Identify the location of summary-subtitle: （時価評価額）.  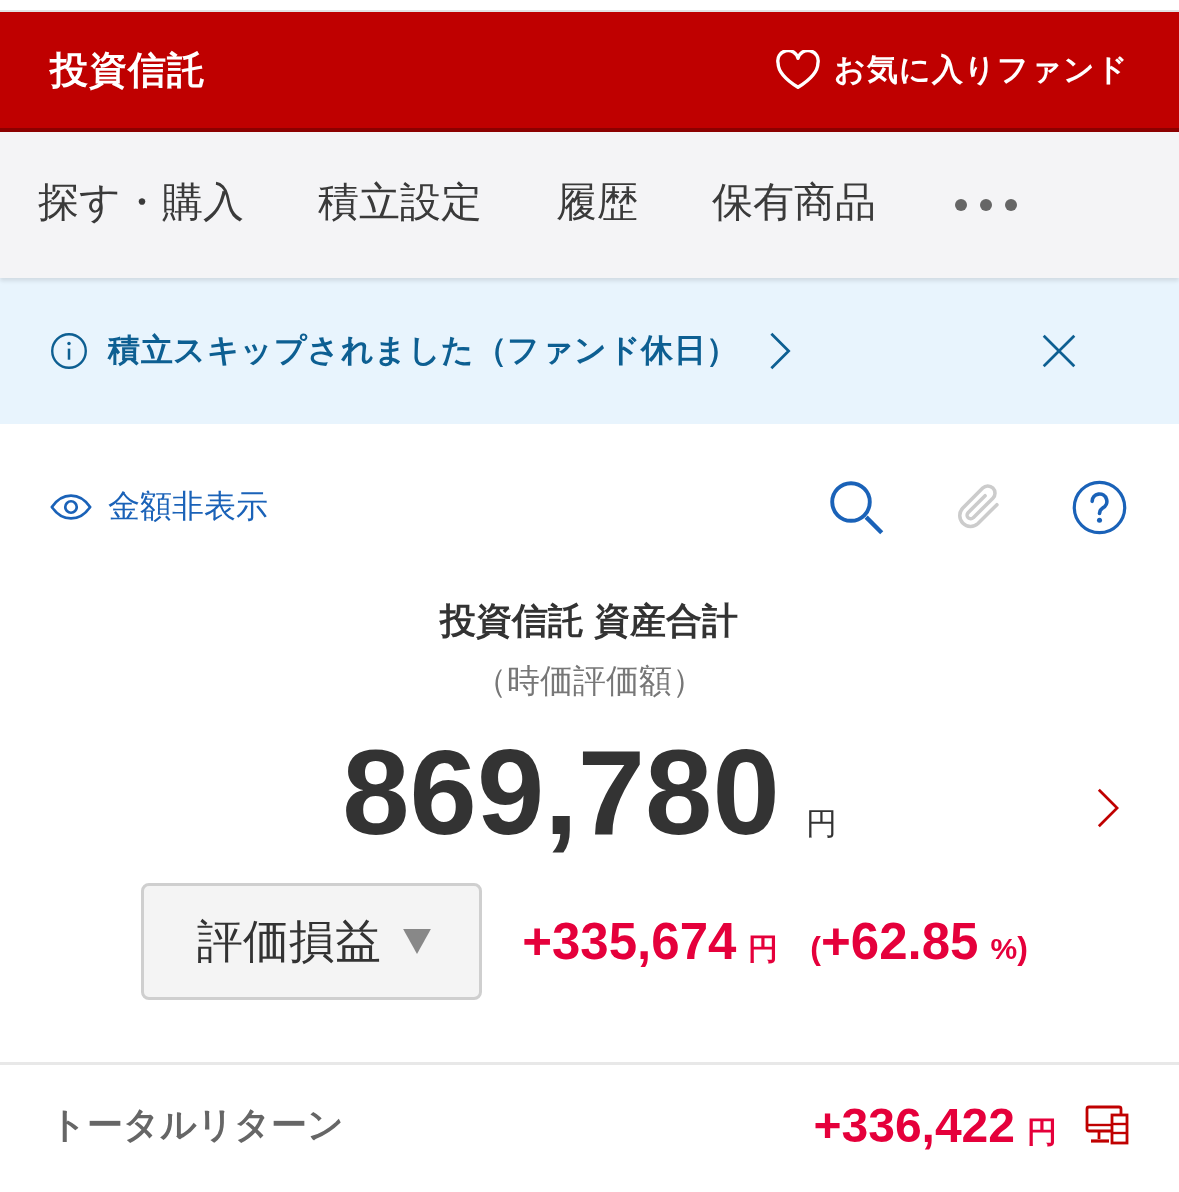
(589, 681).